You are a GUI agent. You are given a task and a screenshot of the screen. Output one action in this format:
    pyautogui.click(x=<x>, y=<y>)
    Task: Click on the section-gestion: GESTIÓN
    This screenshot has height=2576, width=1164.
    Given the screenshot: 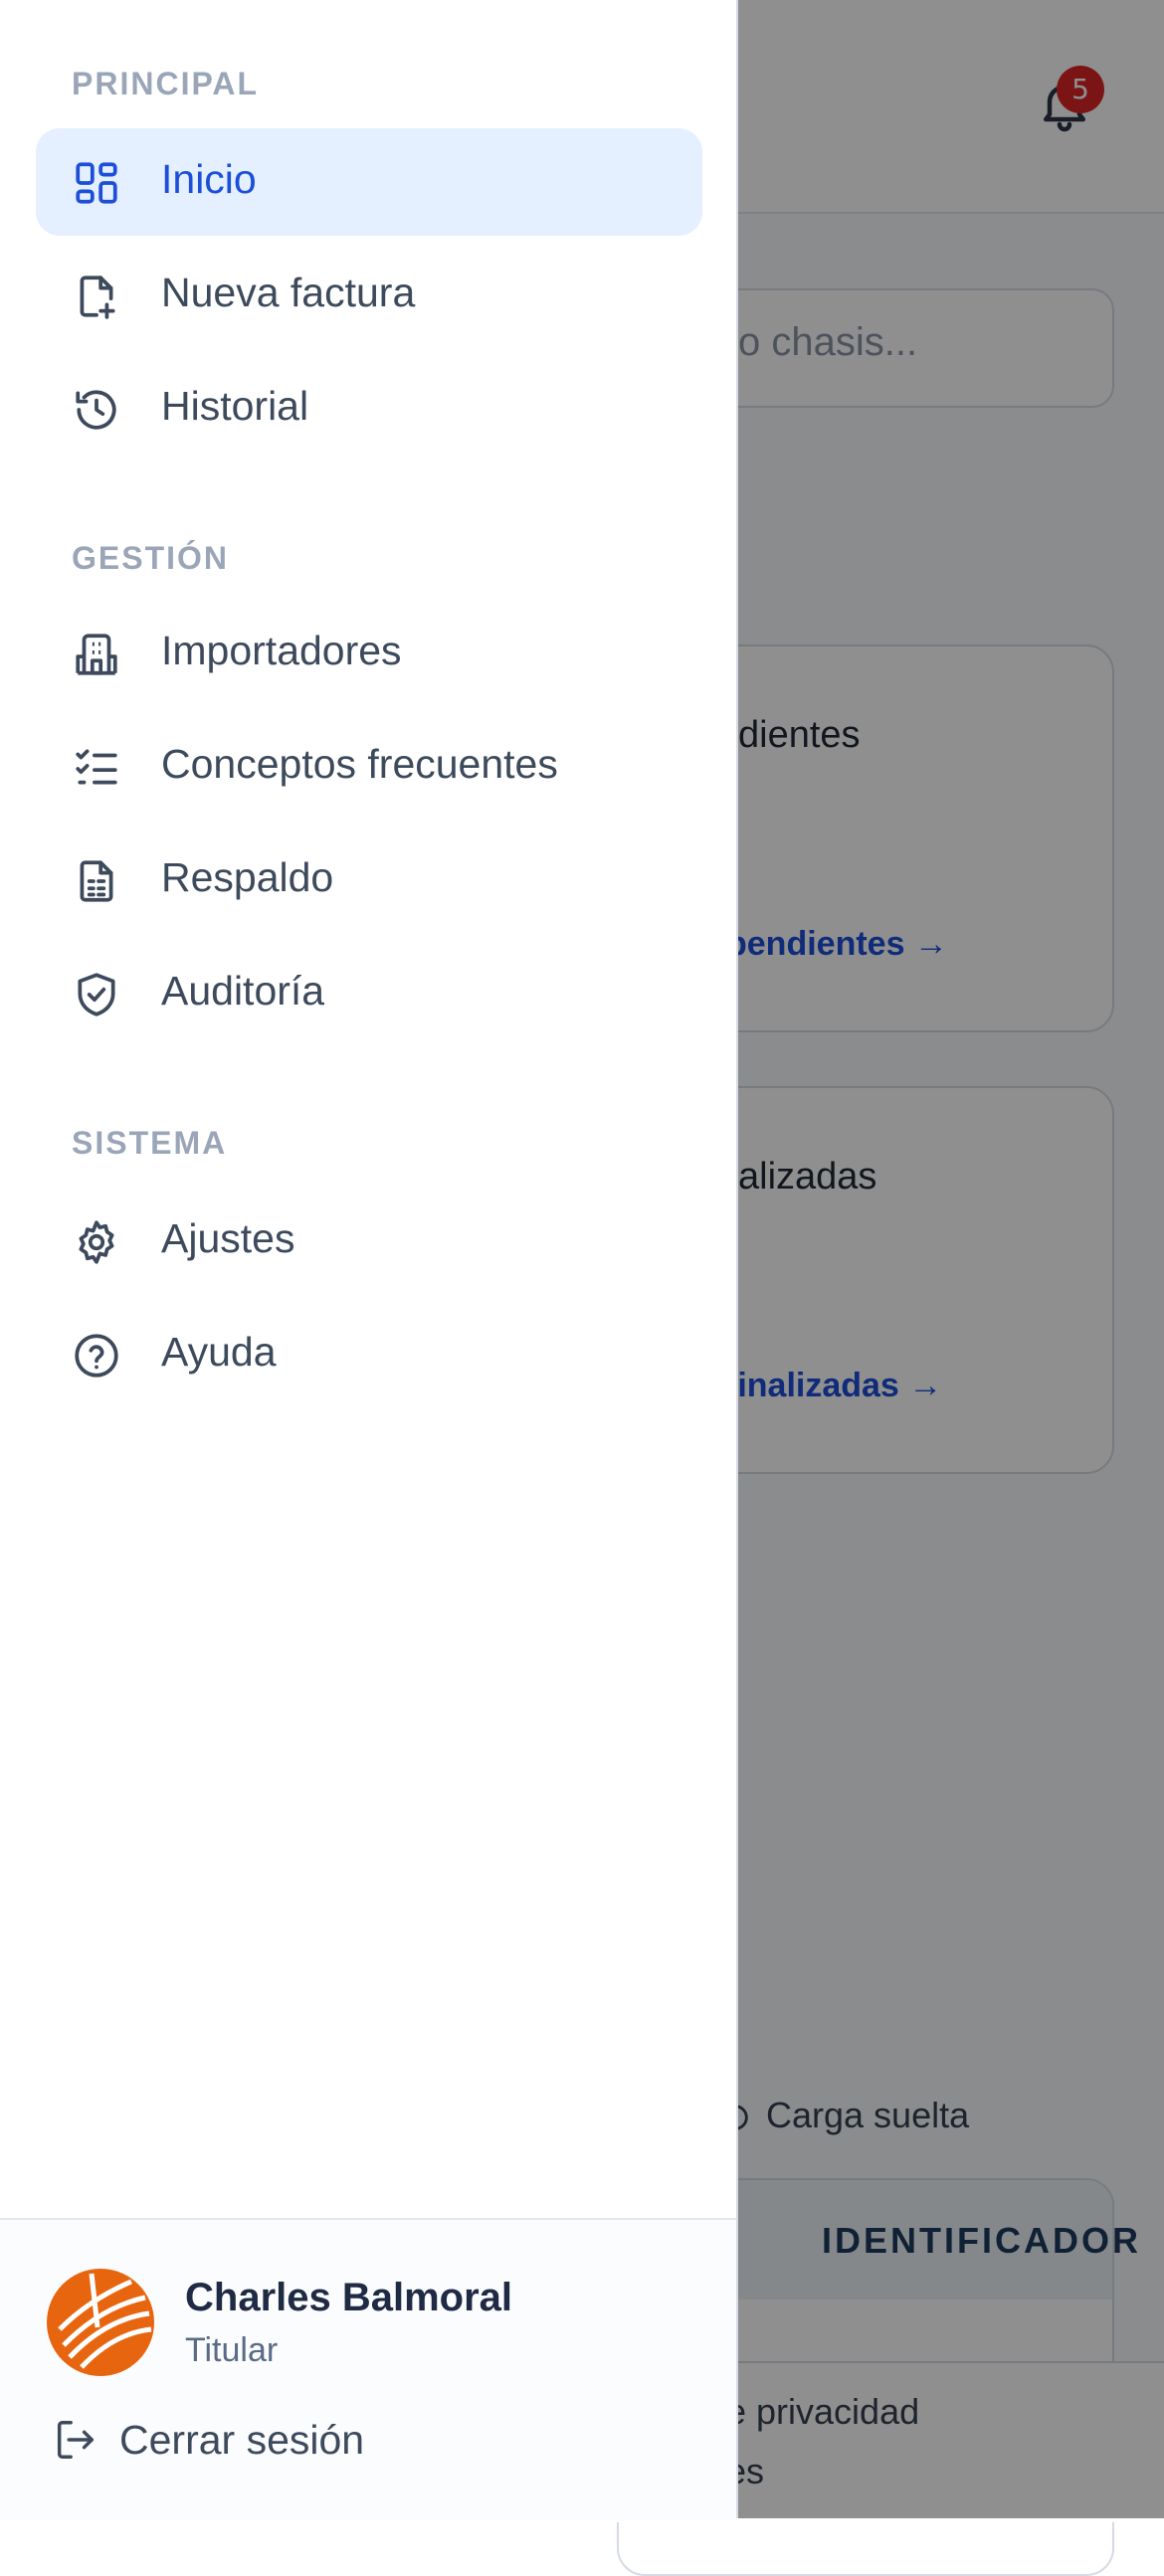 What is the action you would take?
    pyautogui.click(x=151, y=558)
    